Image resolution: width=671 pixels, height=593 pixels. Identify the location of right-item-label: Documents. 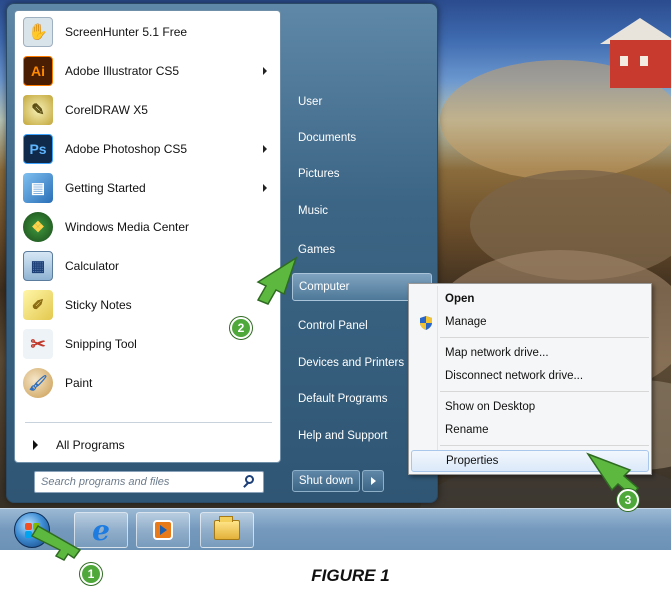
(327, 138).